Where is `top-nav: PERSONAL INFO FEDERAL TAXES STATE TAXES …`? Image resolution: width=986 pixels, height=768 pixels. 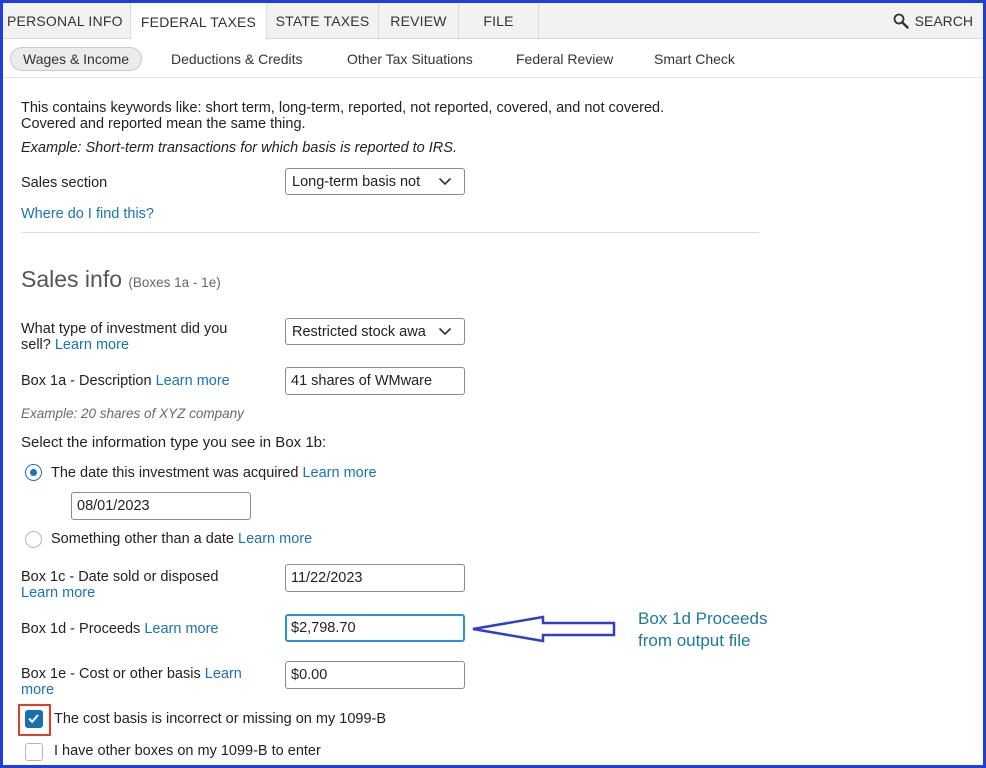
top-nav: PERSONAL INFO FEDERAL TAXES STATE TAXES … is located at coordinates (493, 21).